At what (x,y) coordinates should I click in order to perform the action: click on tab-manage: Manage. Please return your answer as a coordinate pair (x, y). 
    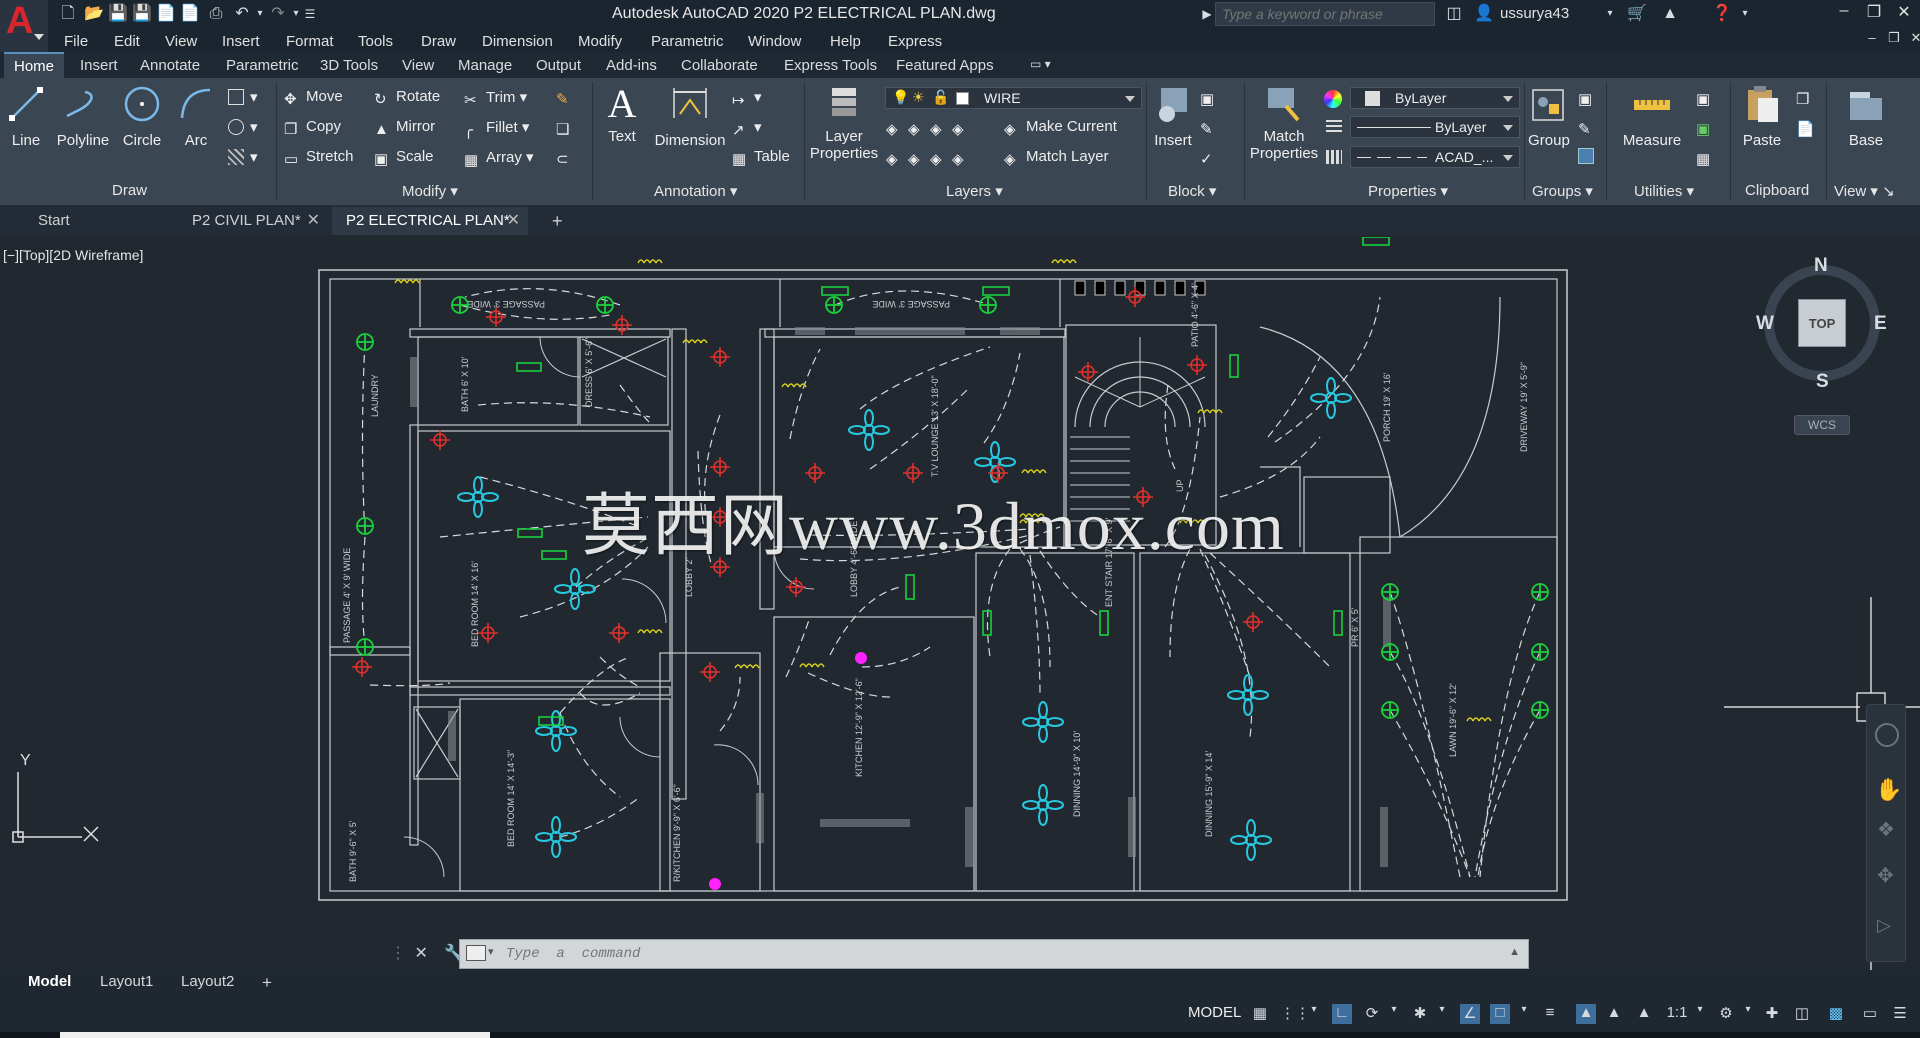
    Looking at the image, I should click on (485, 65).